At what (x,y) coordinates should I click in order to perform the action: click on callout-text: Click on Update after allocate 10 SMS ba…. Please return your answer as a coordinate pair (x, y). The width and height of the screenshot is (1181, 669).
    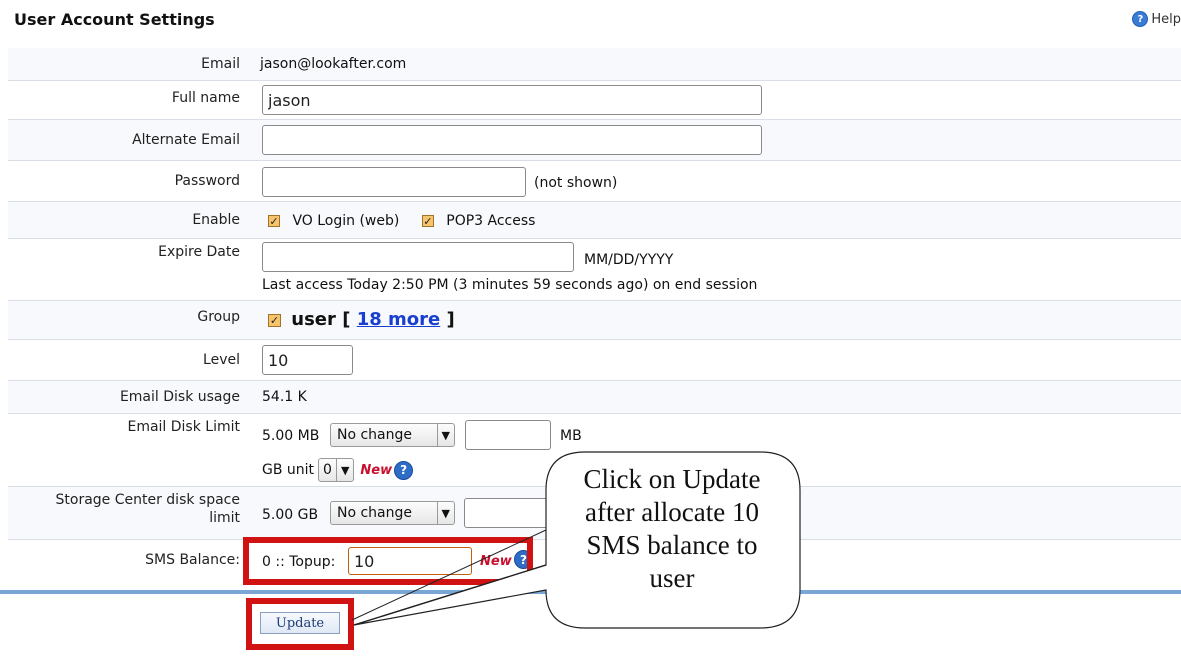
    Looking at the image, I should click on (672, 528).